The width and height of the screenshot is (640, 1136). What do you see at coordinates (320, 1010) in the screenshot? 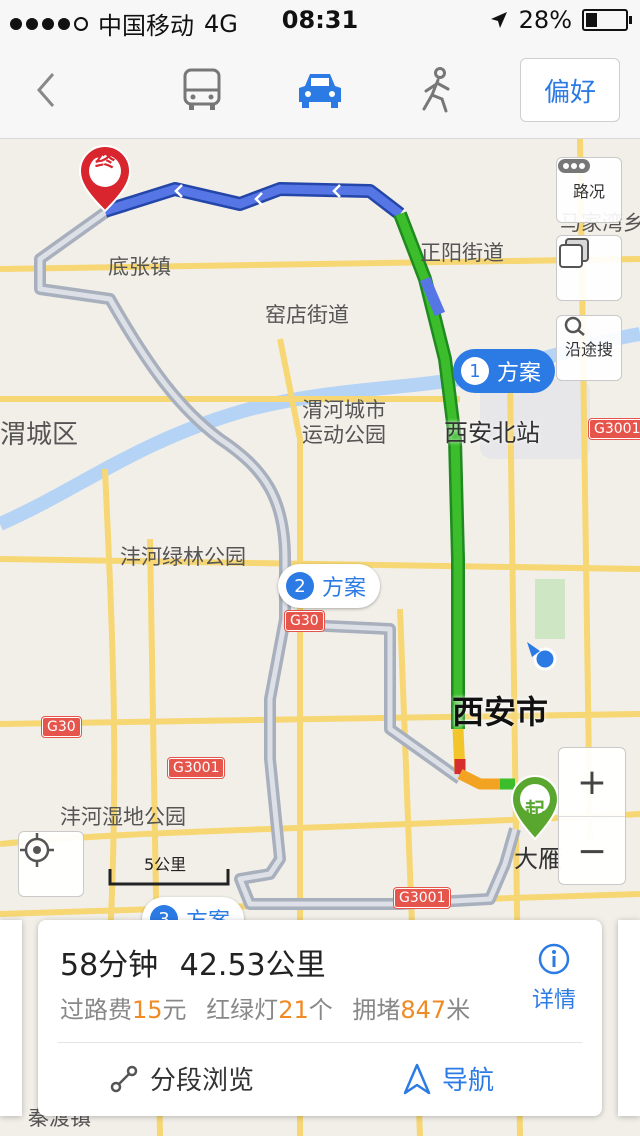
I see `lights-unit: 个` at bounding box center [320, 1010].